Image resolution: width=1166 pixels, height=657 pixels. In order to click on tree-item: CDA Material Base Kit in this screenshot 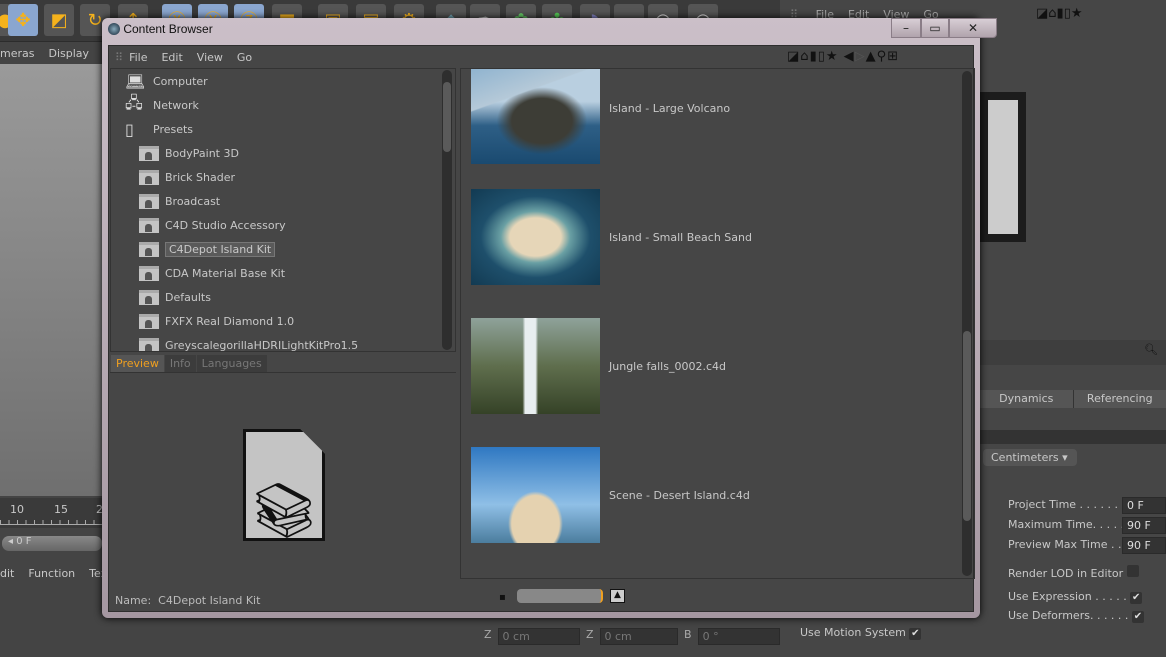, I will do `click(212, 273)`.